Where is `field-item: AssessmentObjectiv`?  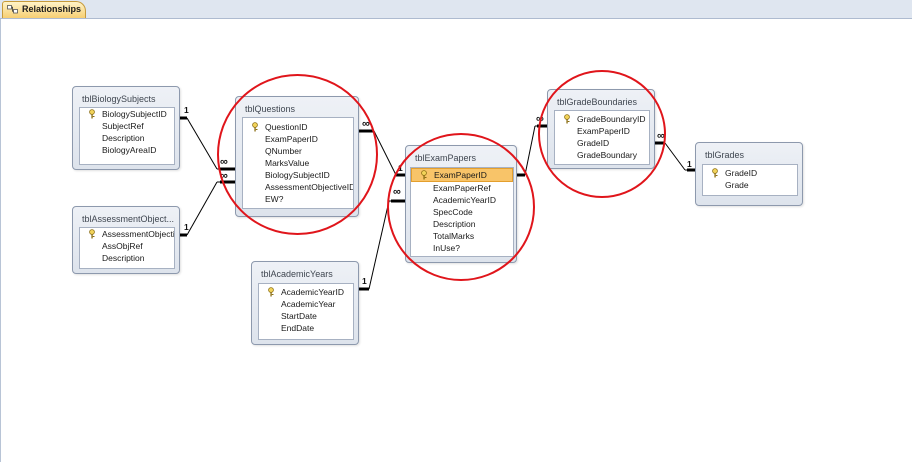 field-item: AssessmentObjectiv is located at coordinates (127, 234).